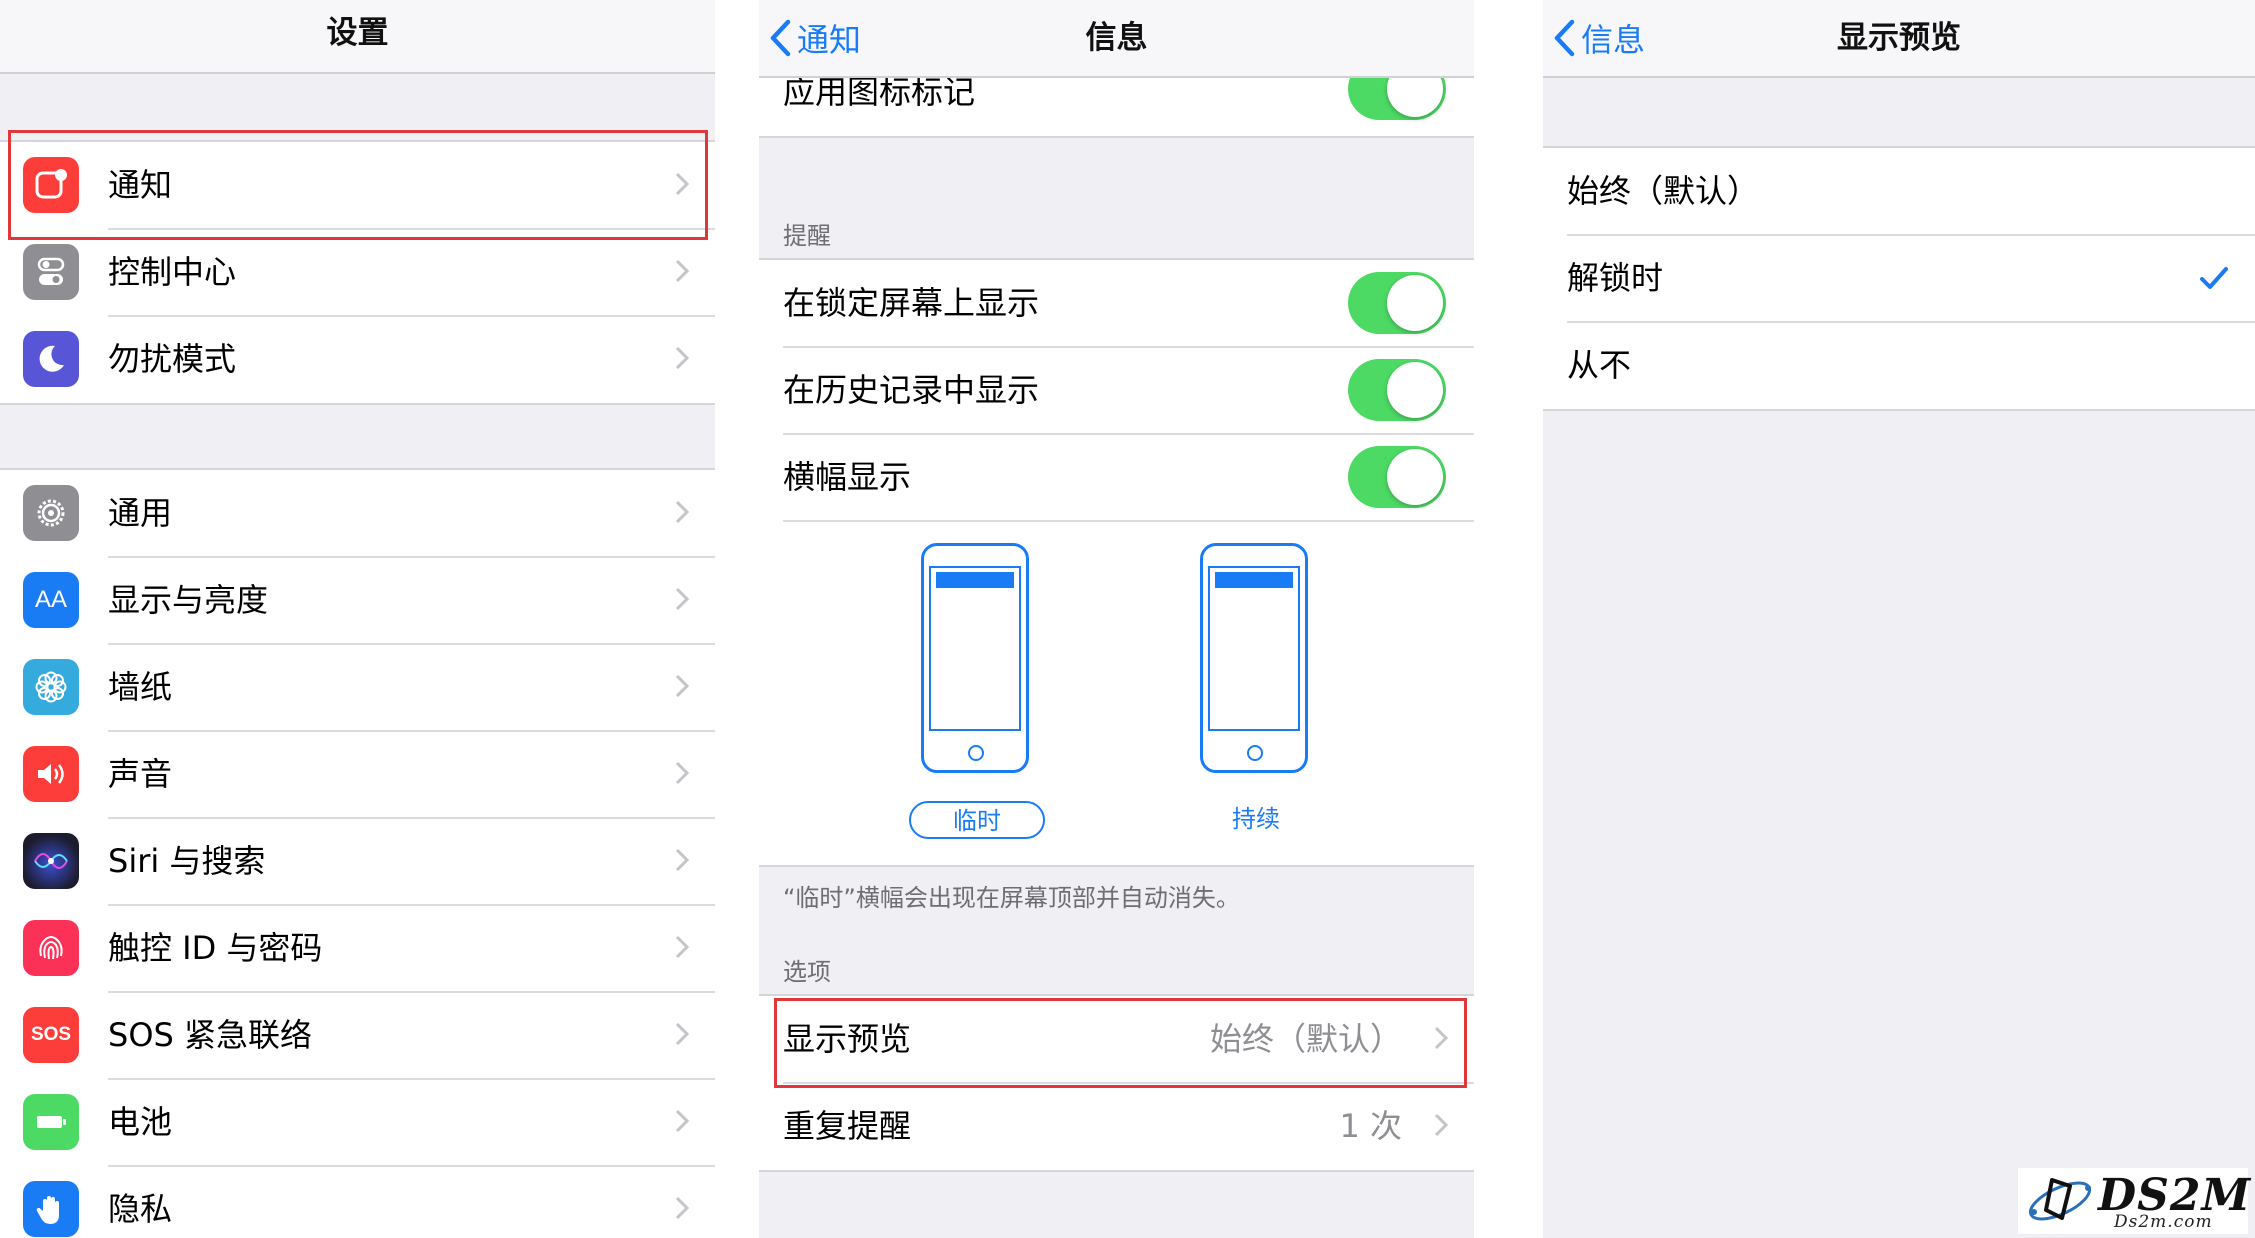 The width and height of the screenshot is (2255, 1238). I want to click on settings-item-label: 控制中心, so click(172, 272).